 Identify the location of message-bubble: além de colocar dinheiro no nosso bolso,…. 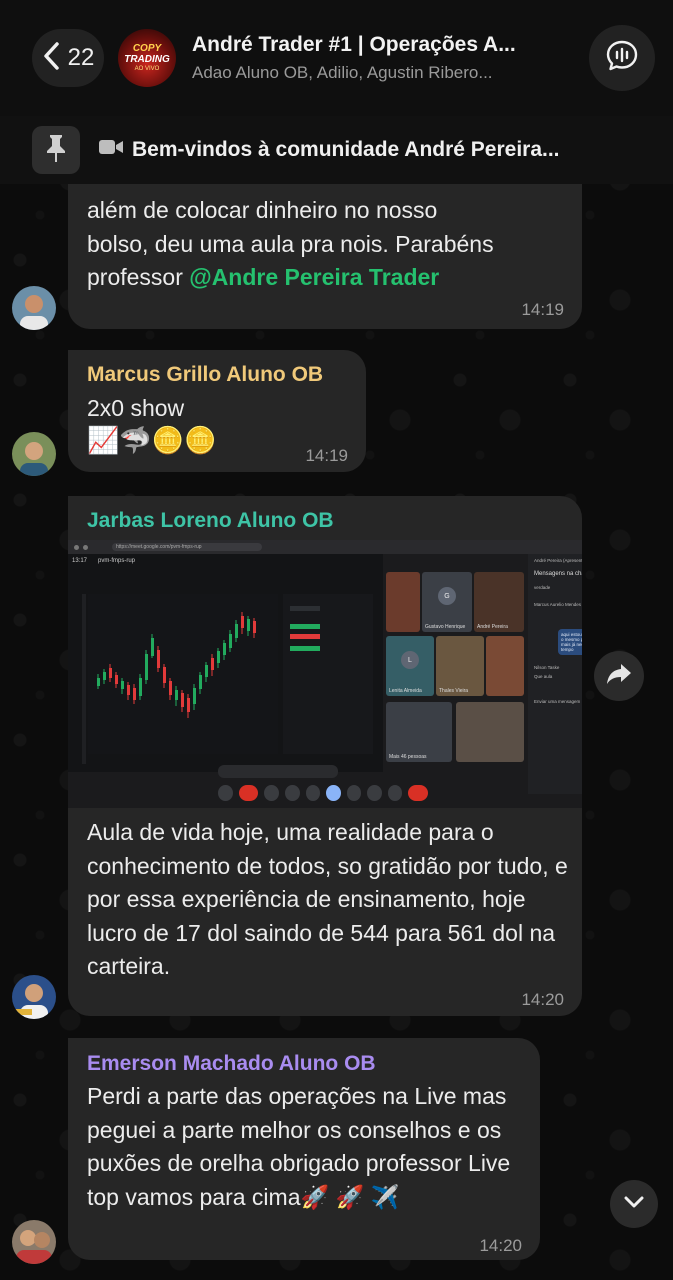
(325, 256).